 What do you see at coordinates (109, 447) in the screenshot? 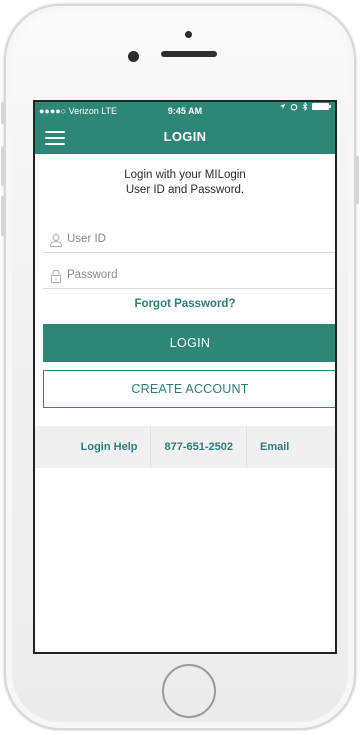
I see `login-help-link: Login Help` at bounding box center [109, 447].